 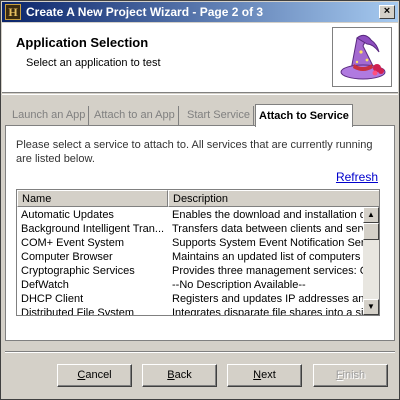 I want to click on column-header-description: Description, so click(x=273, y=198).